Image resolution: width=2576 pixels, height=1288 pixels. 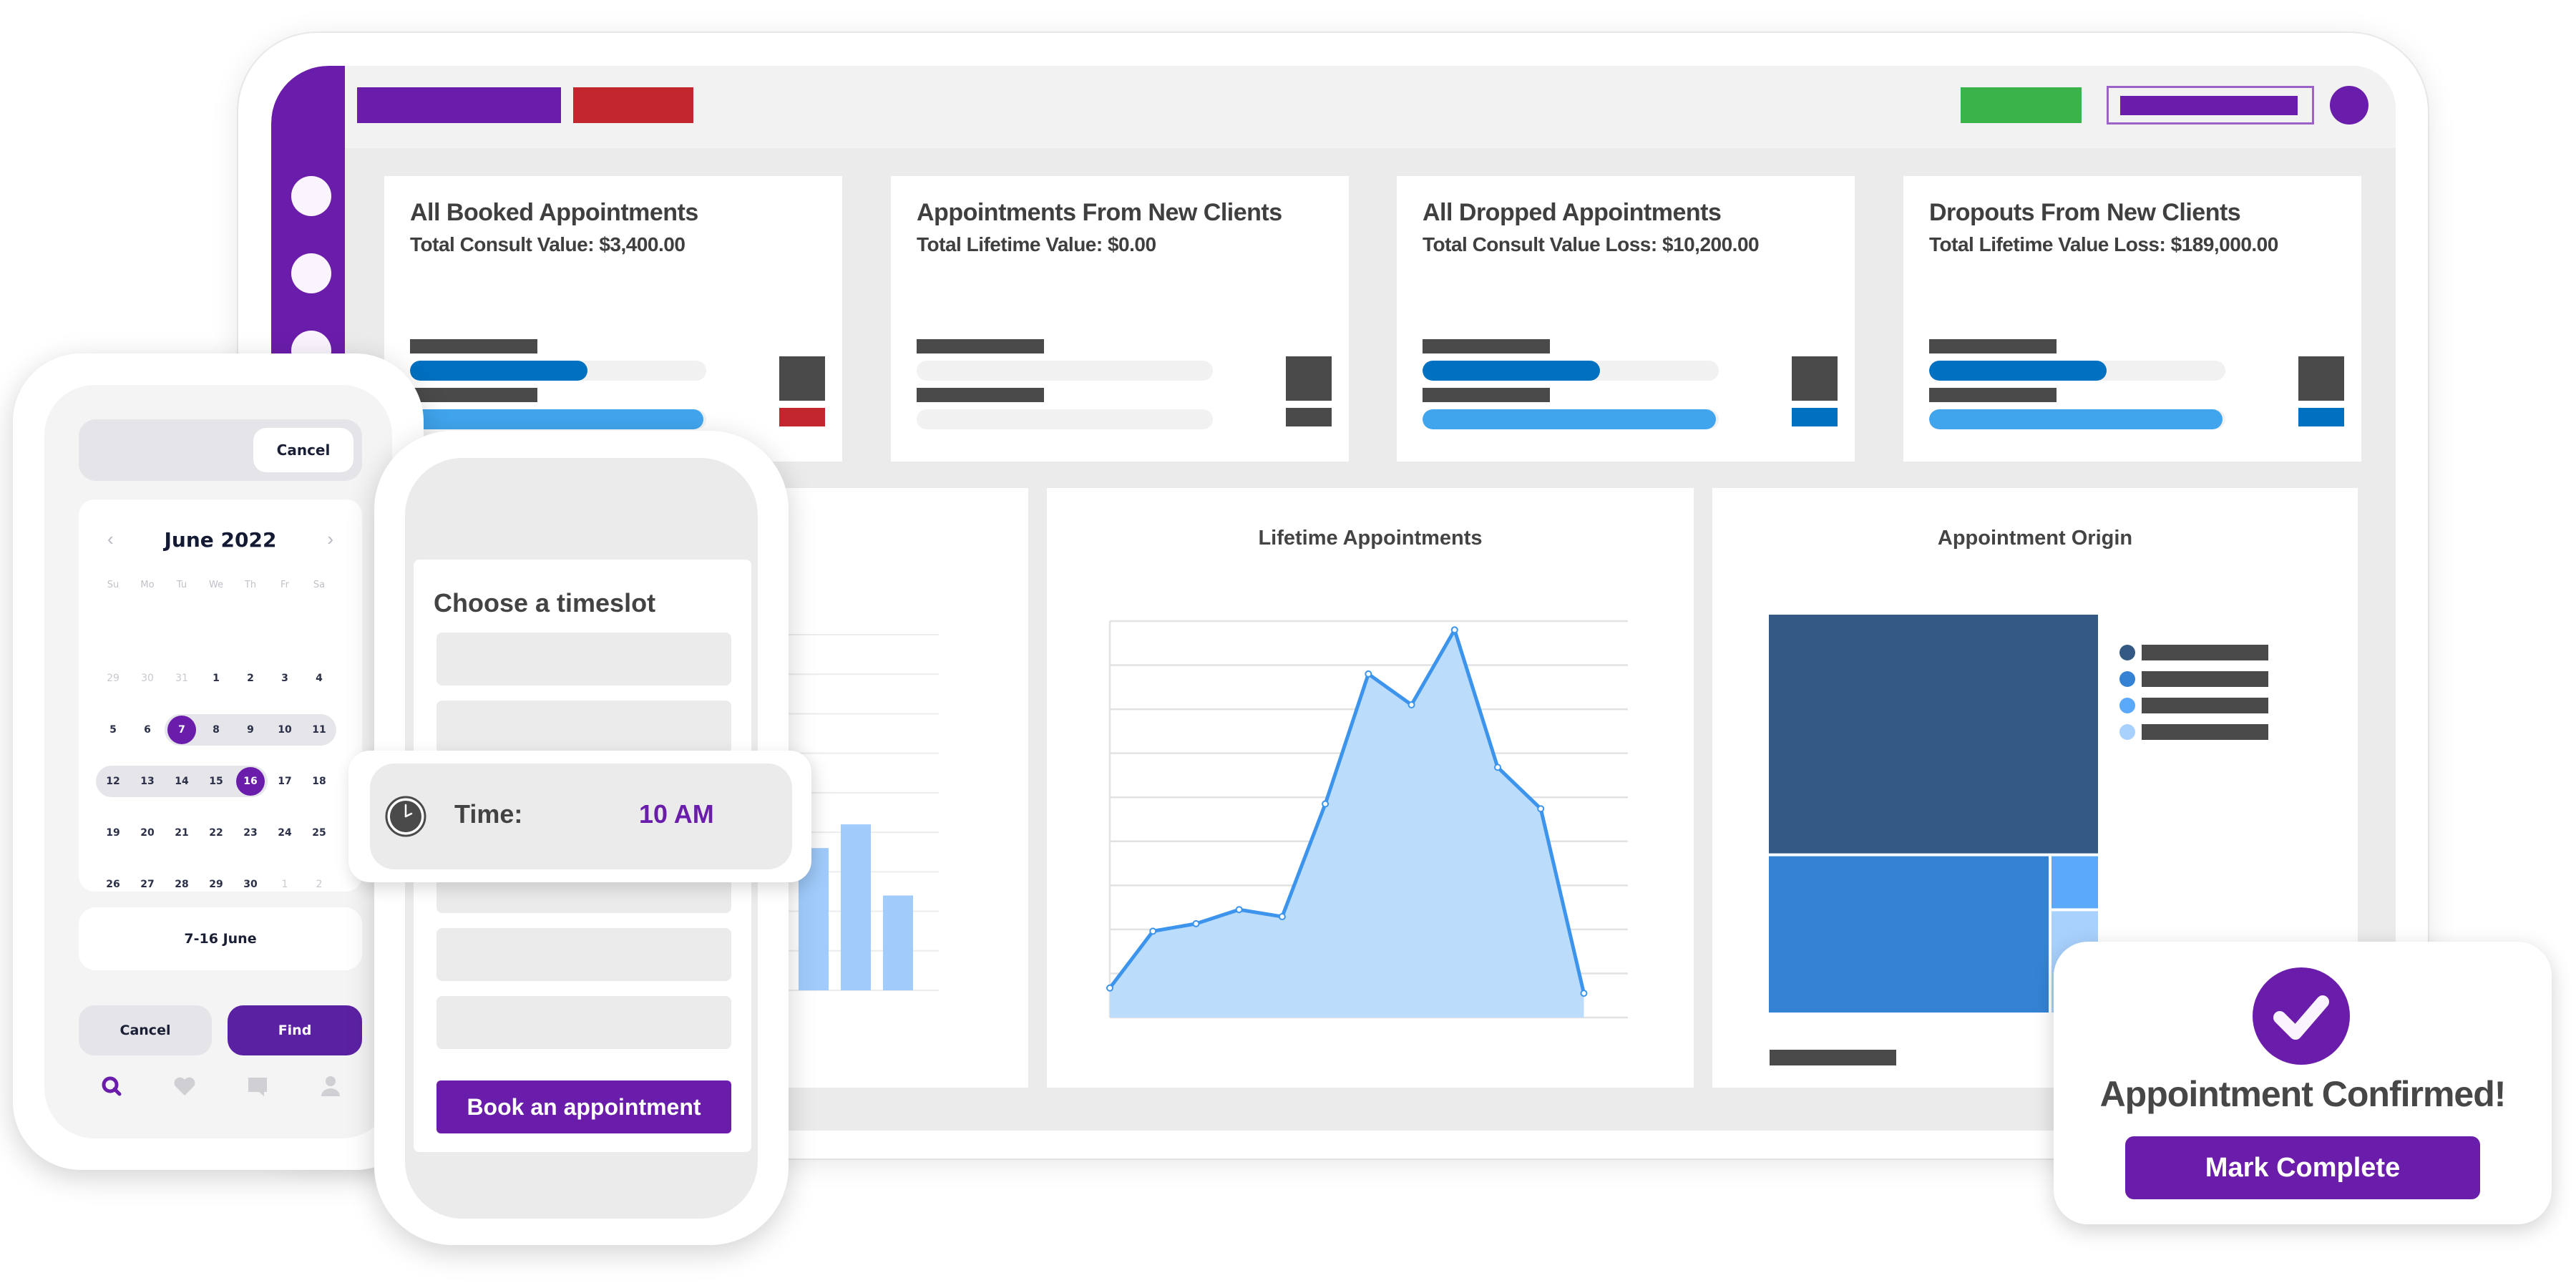 I want to click on calendar-day: 12, so click(x=113, y=781).